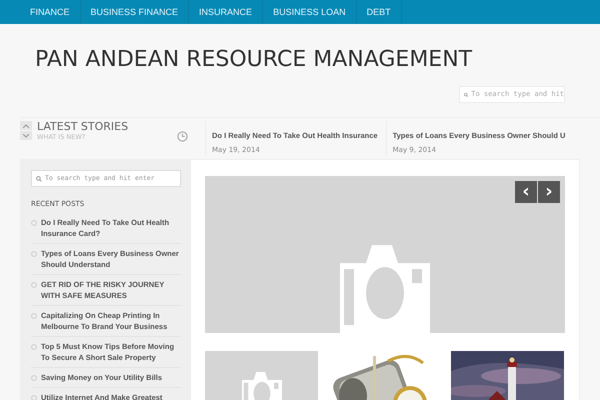  What do you see at coordinates (83, 127) in the screenshot?
I see `section-title: LATEST STORIES` at bounding box center [83, 127].